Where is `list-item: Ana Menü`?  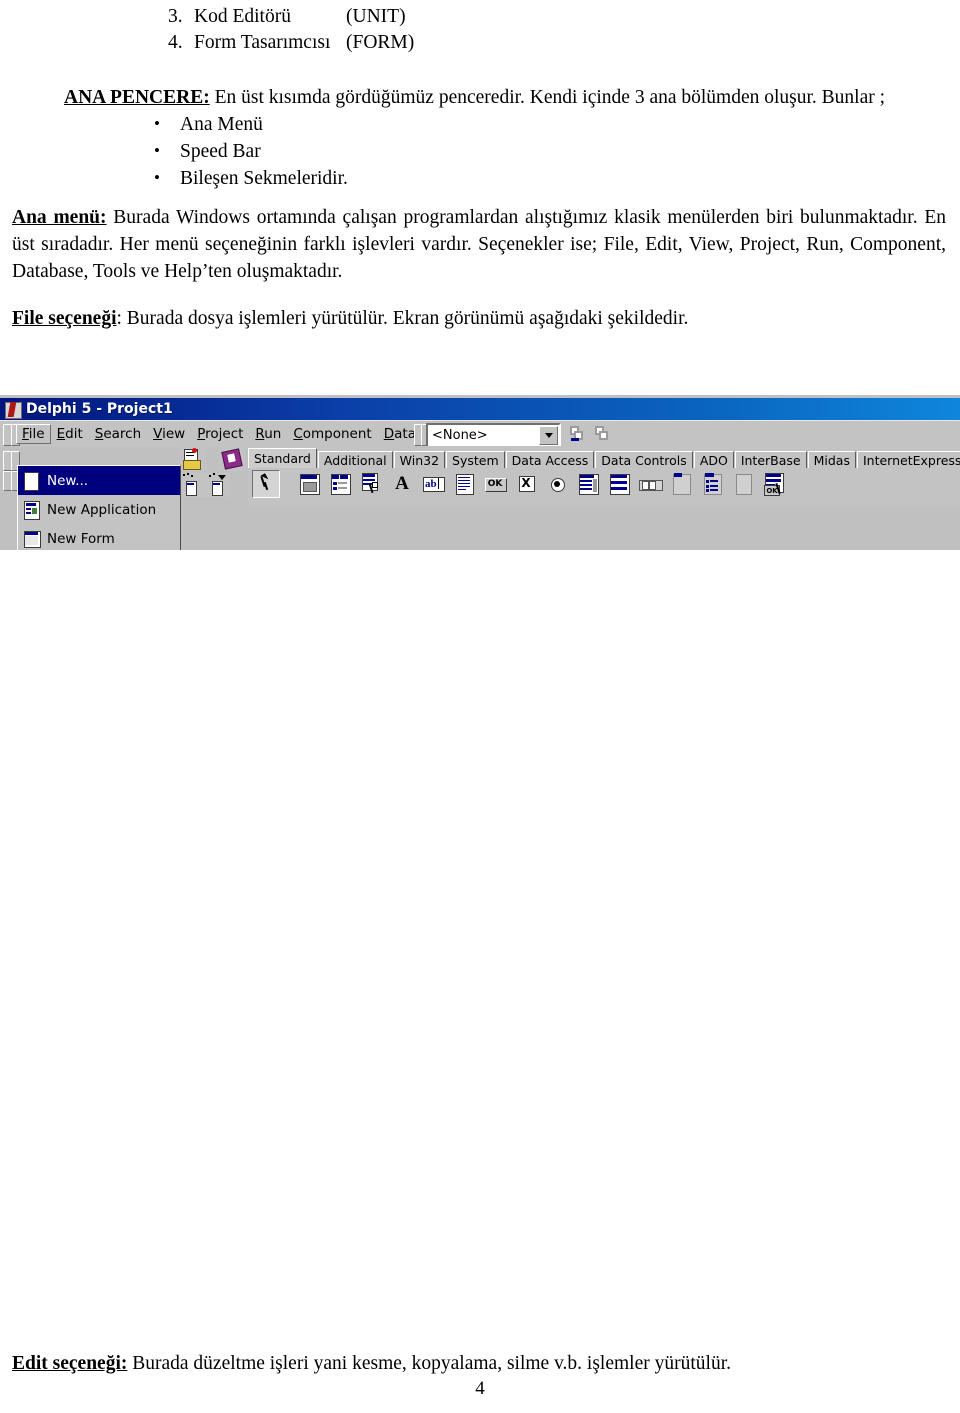 list-item: Ana Menü is located at coordinates (554, 124).